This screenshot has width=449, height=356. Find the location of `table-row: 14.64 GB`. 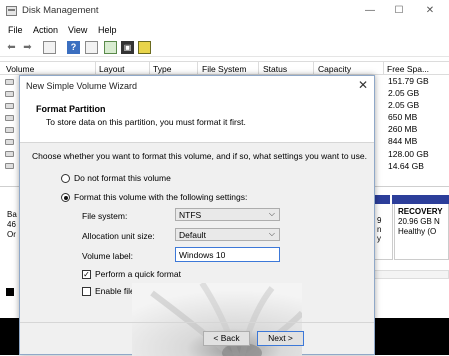

table-row: 14.64 GB is located at coordinates (416, 167).